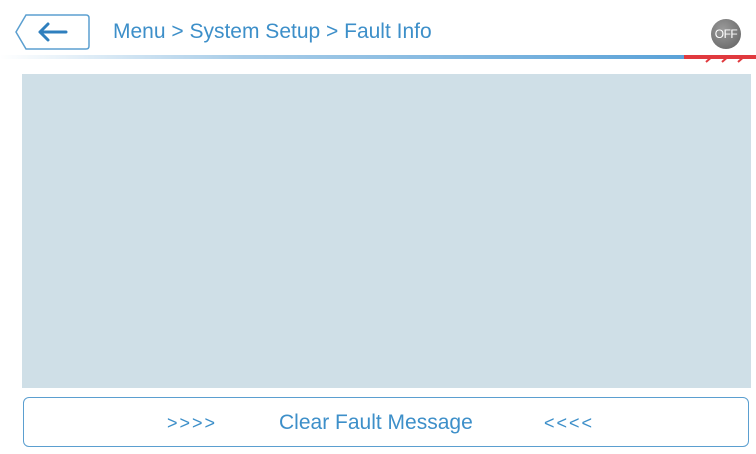 The image size is (756, 454). What do you see at coordinates (720, 59) in the screenshot?
I see `fault-alert-stripe` at bounding box center [720, 59].